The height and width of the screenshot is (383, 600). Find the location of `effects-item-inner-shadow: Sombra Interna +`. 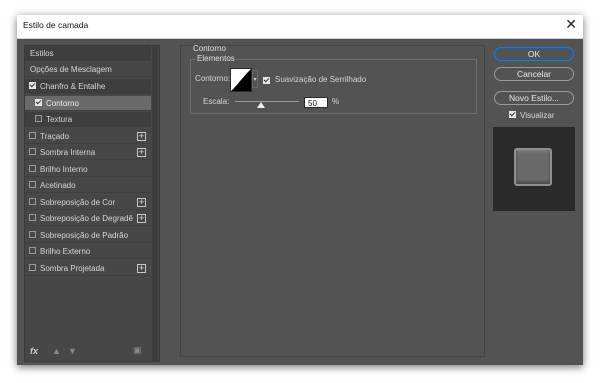

effects-item-inner-shadow: Sombra Interna + is located at coordinates (88, 152).